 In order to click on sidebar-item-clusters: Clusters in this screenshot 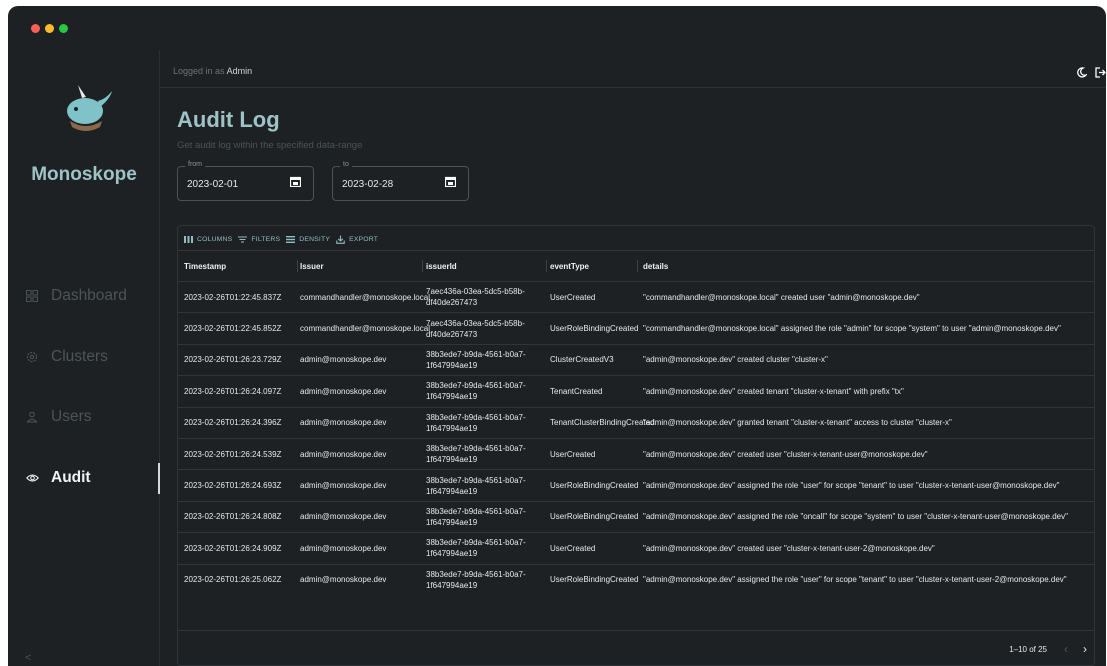, I will do `click(84, 357)`.